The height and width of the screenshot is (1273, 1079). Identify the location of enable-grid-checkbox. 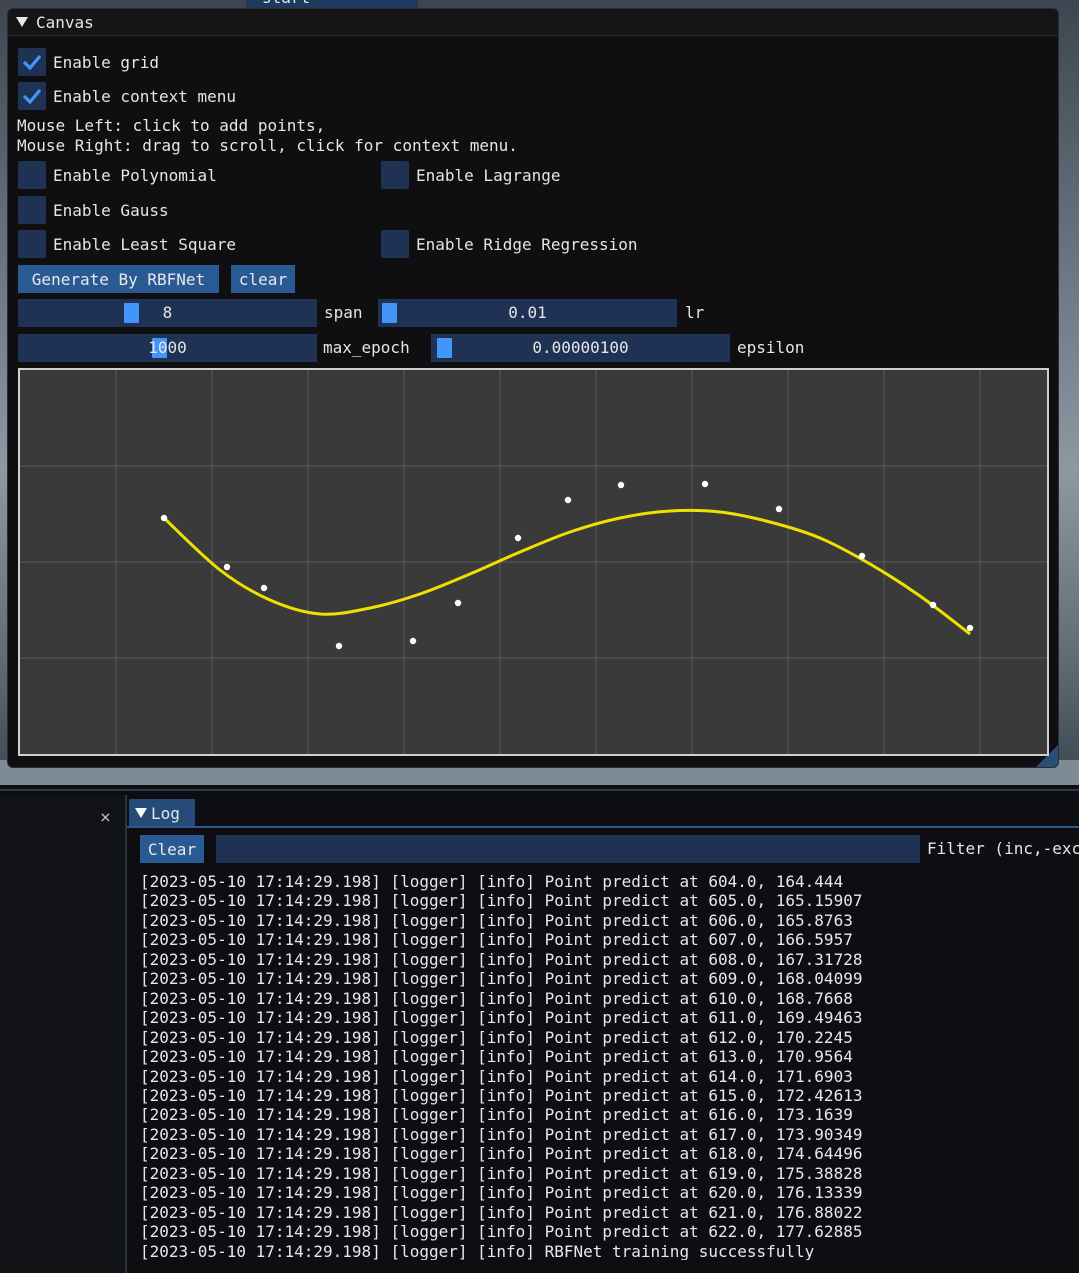
(32, 62).